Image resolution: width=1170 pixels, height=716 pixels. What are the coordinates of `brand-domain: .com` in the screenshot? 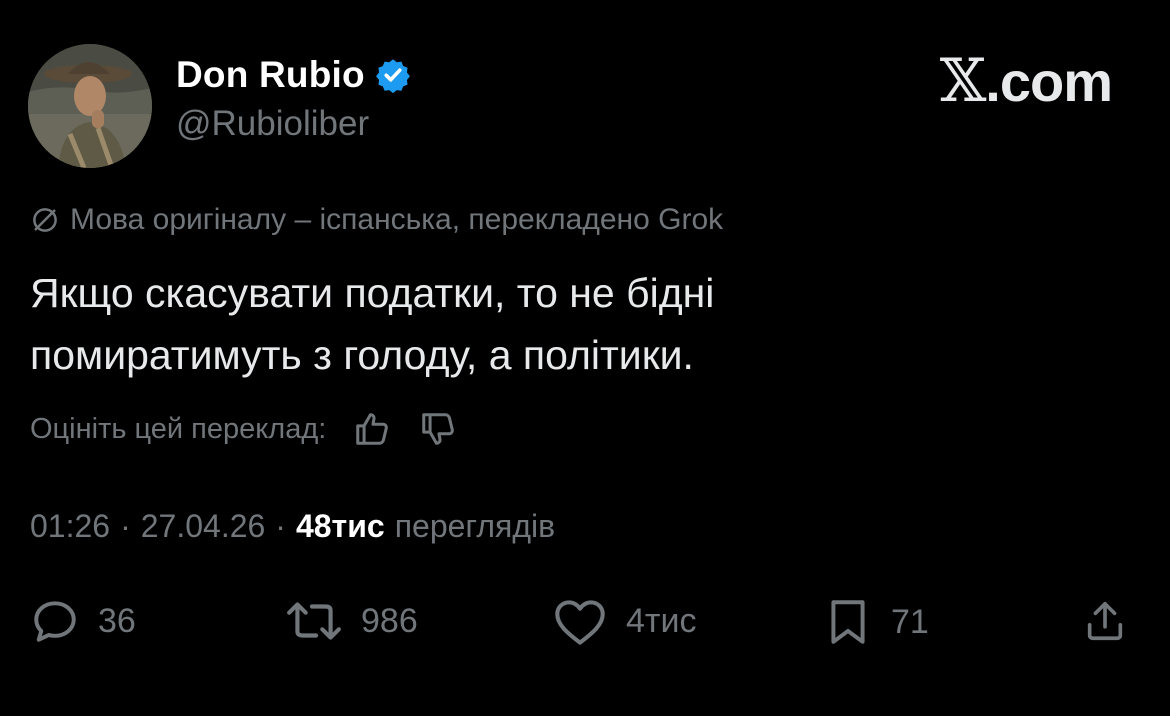 It's located at (1049, 81).